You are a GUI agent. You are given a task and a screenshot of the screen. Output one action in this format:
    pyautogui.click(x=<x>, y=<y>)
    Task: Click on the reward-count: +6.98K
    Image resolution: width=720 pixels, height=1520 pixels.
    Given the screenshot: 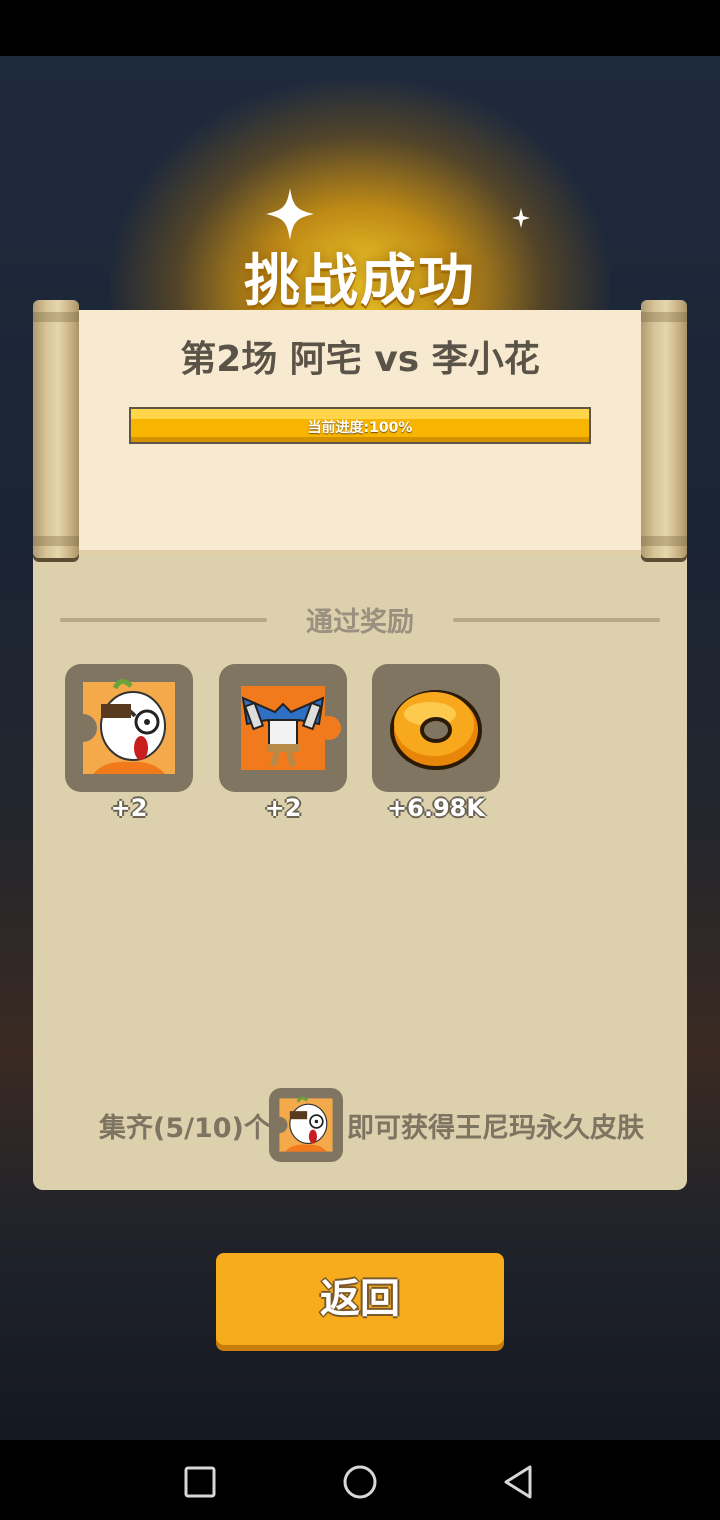 What is the action you would take?
    pyautogui.click(x=436, y=808)
    